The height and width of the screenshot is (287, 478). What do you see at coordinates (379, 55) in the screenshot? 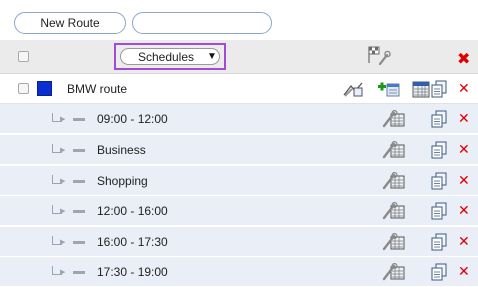
I see `flag-settings-icon` at bounding box center [379, 55].